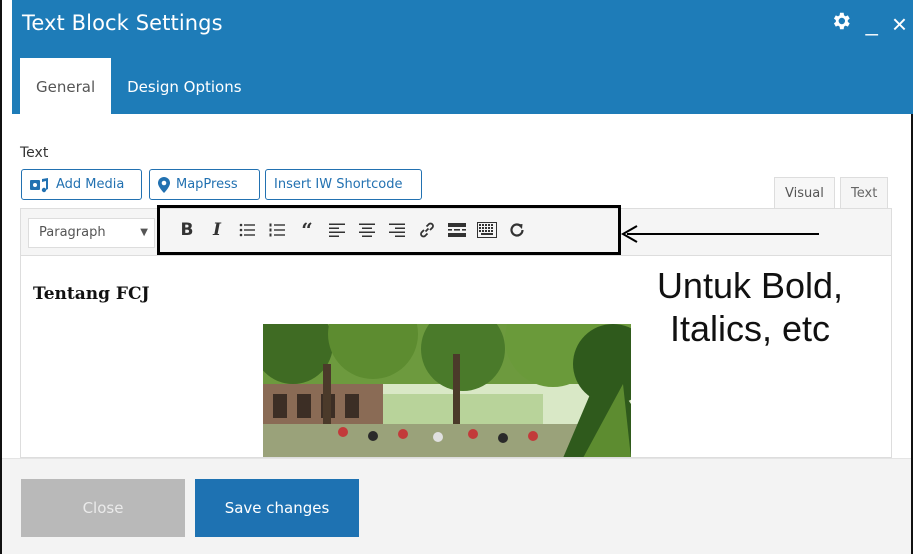  I want to click on add-media-label: Add Media, so click(90, 184).